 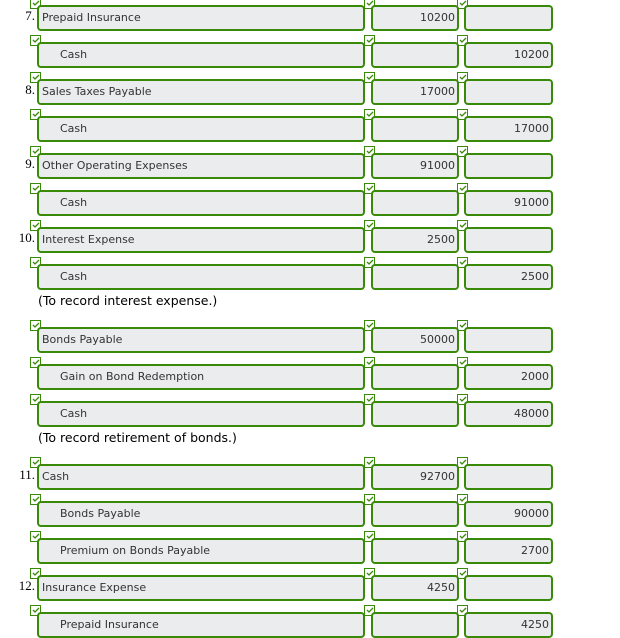 I want to click on credit-amount-value: 17000, so click(x=531, y=128).